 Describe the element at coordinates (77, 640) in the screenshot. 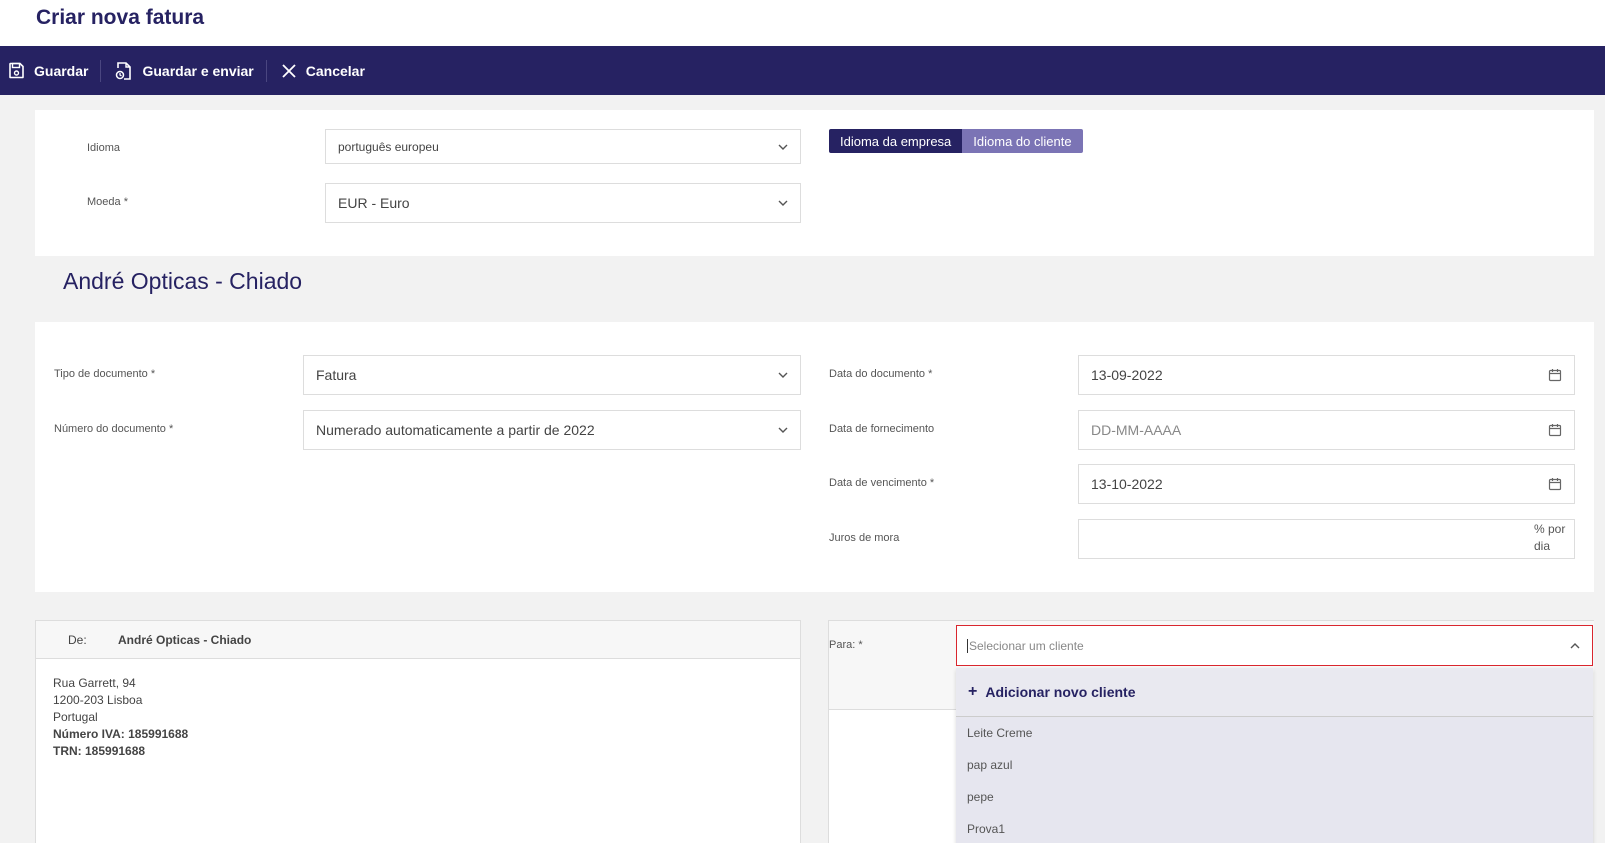

I see `from-label: De:` at that location.